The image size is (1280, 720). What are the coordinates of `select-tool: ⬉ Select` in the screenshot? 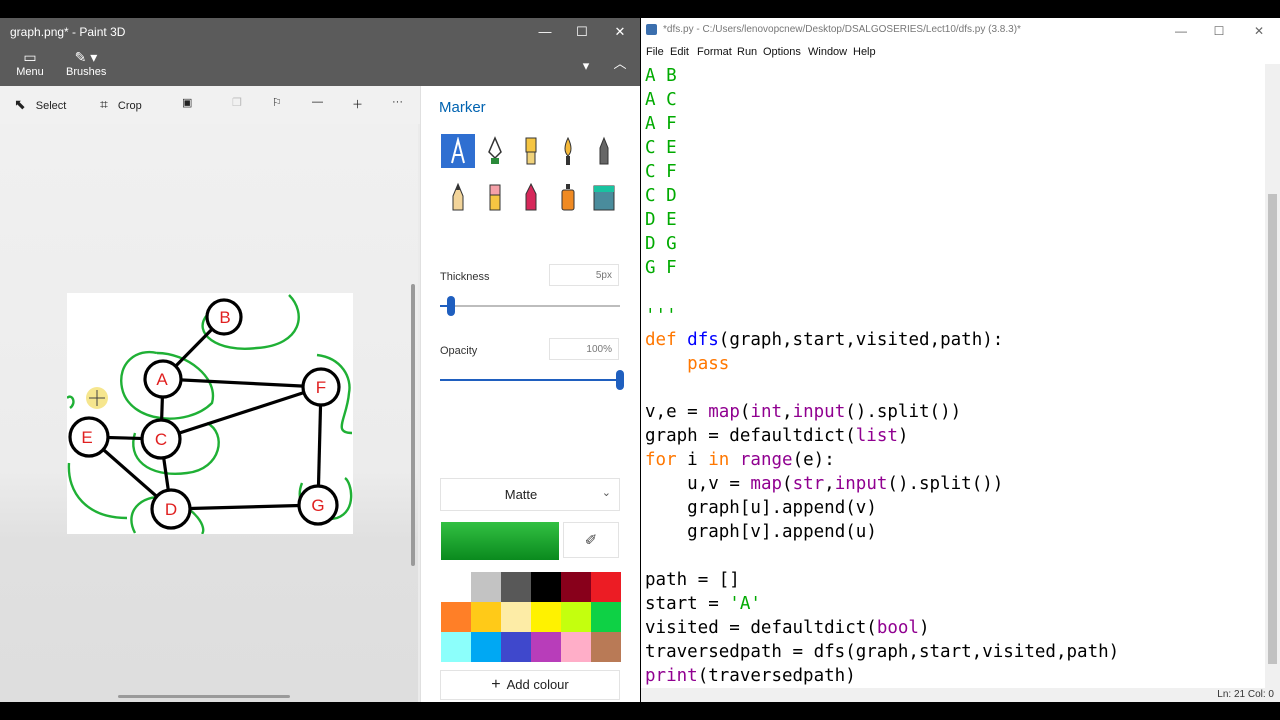 It's located at (40, 104).